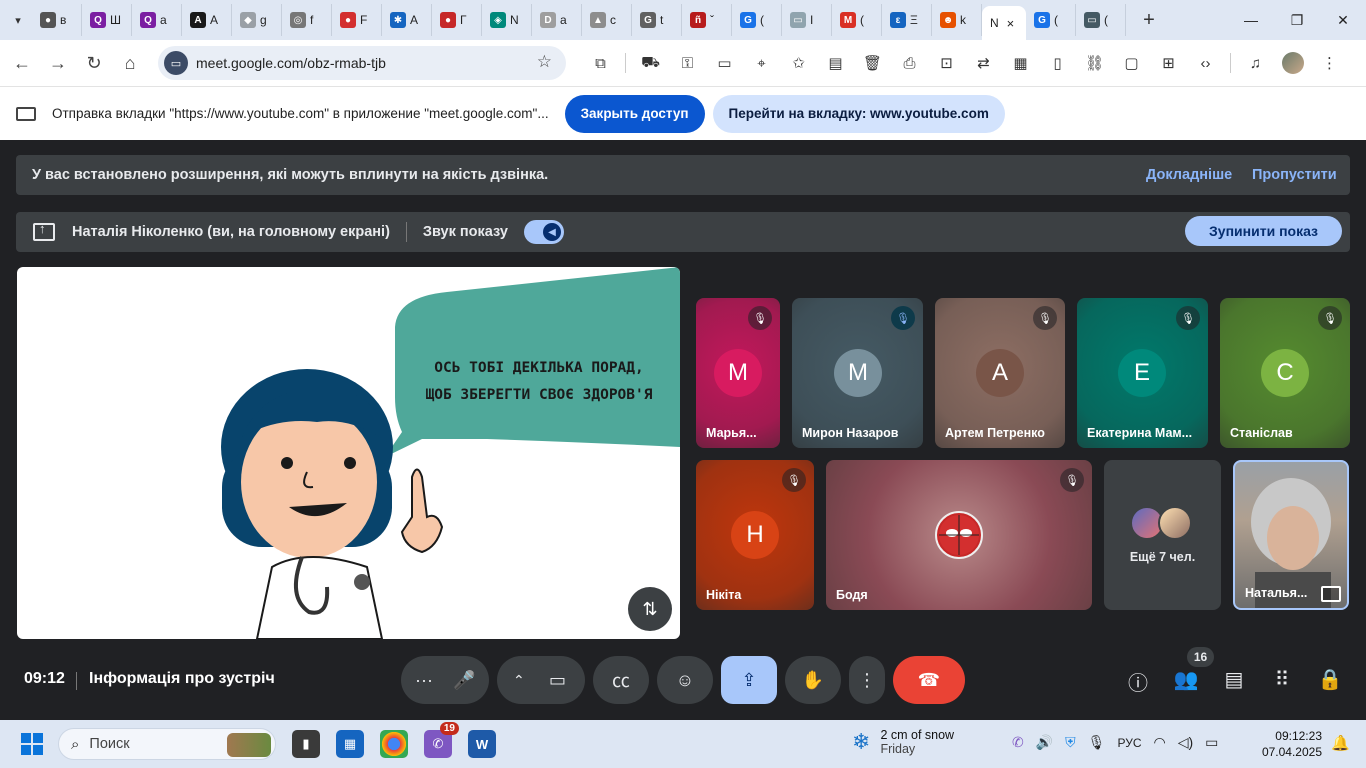  Describe the element at coordinates (724, 63) in the screenshot. I see `card-icon: ▭` at that location.